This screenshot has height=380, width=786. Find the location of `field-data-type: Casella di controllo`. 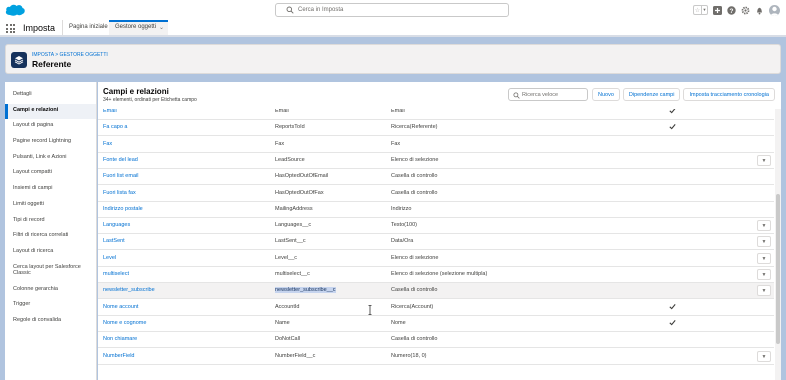

field-data-type: Casella di controllo is located at coordinates (414, 339).